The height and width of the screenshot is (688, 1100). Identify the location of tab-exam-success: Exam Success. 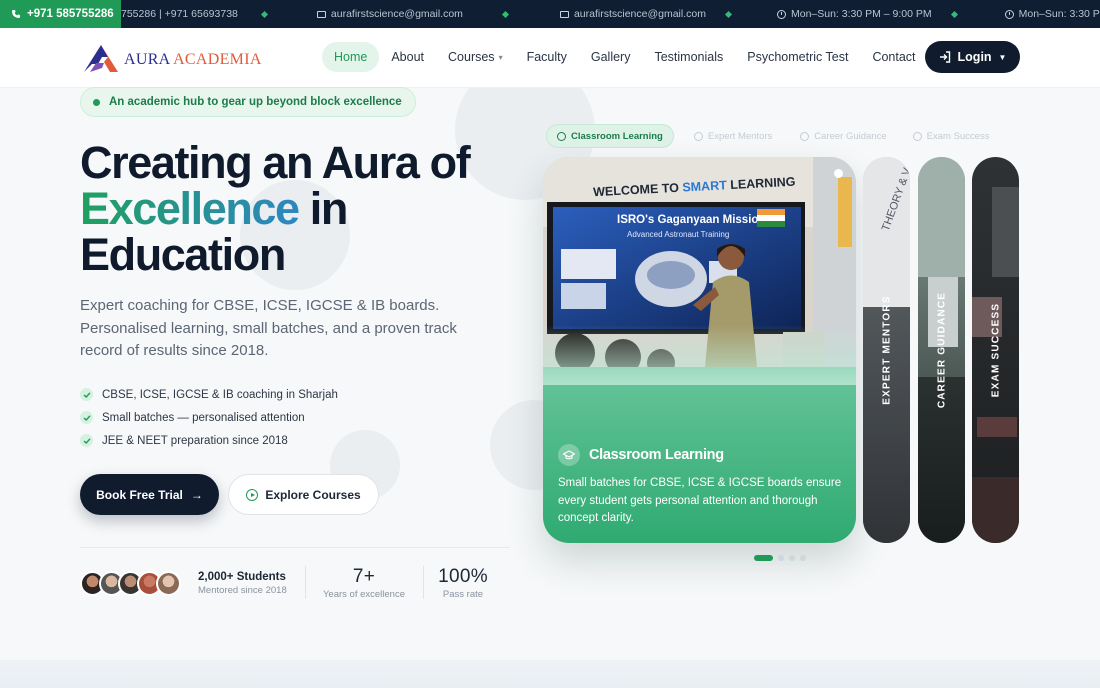
(951, 136).